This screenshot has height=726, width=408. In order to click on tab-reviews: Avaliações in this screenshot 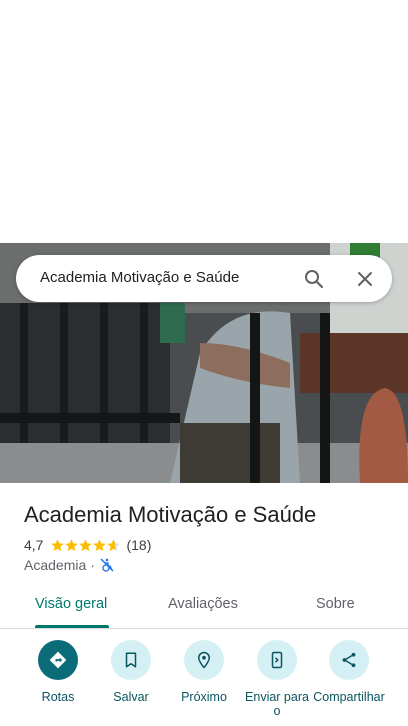, I will do `click(203, 604)`.